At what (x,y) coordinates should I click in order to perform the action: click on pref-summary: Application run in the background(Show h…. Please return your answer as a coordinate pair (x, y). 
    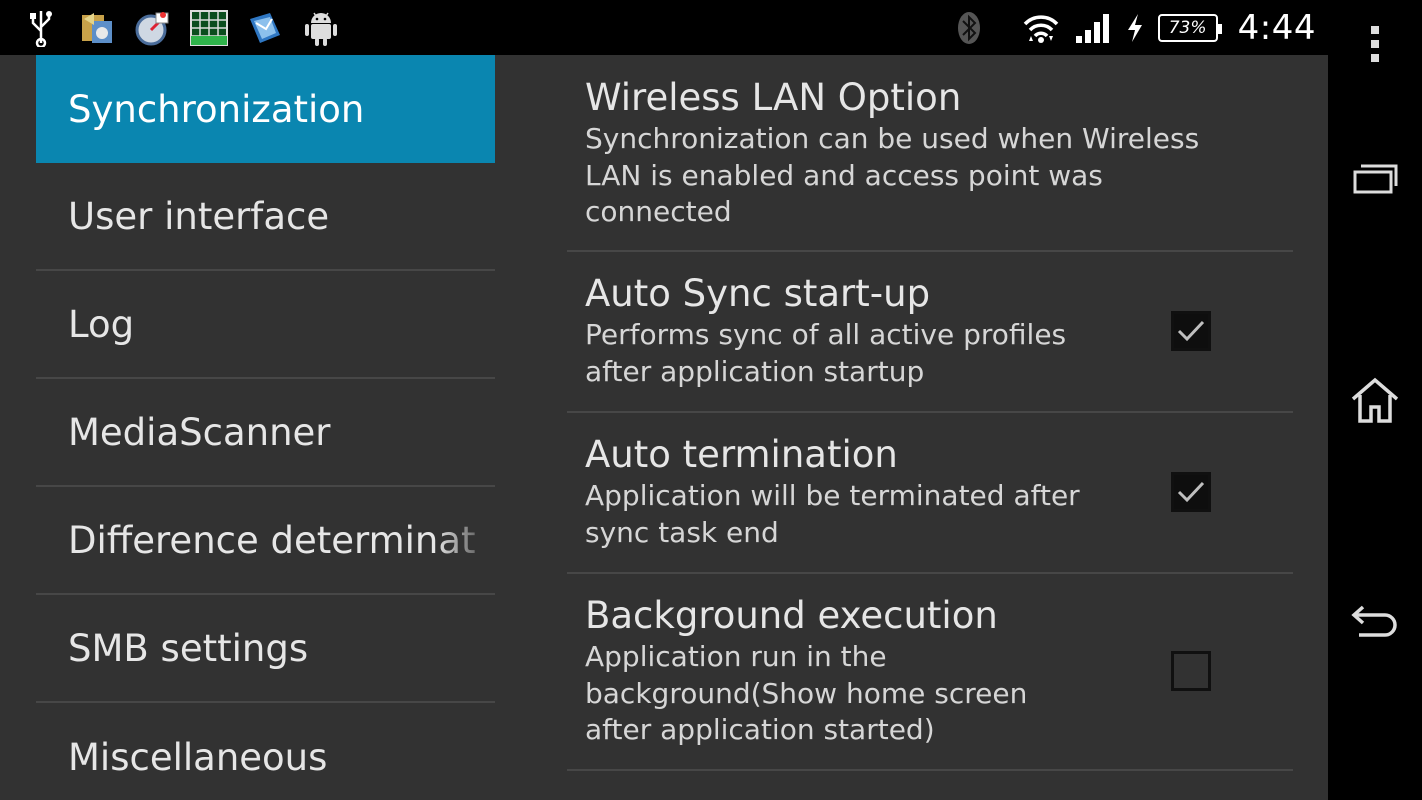
    Looking at the image, I should click on (806, 693).